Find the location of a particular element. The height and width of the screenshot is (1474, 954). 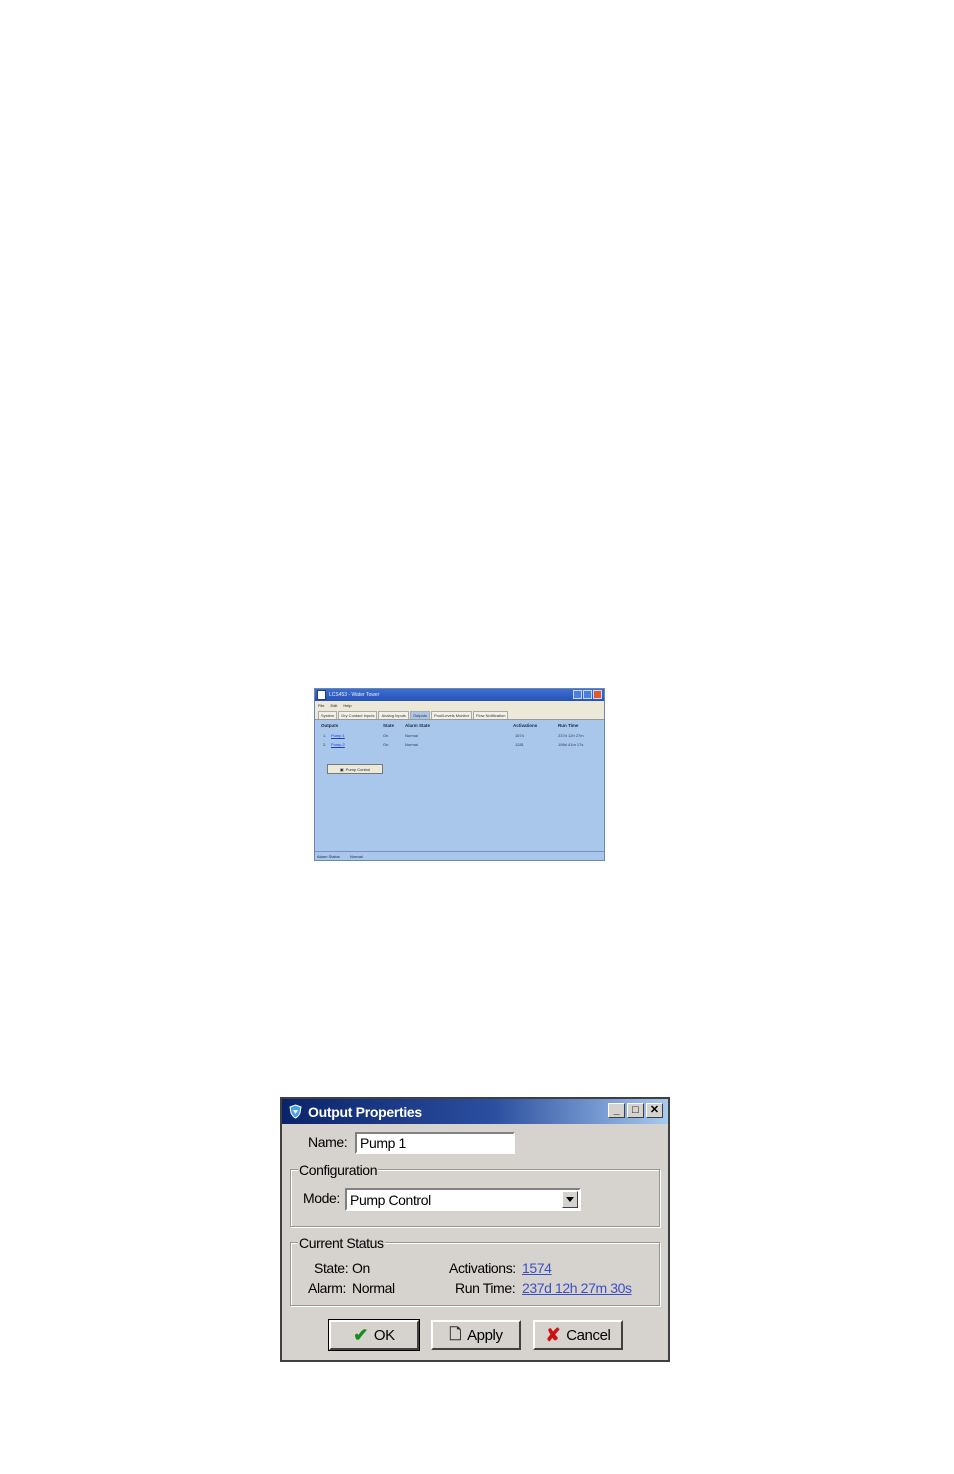

minimize-icon is located at coordinates (577, 694).